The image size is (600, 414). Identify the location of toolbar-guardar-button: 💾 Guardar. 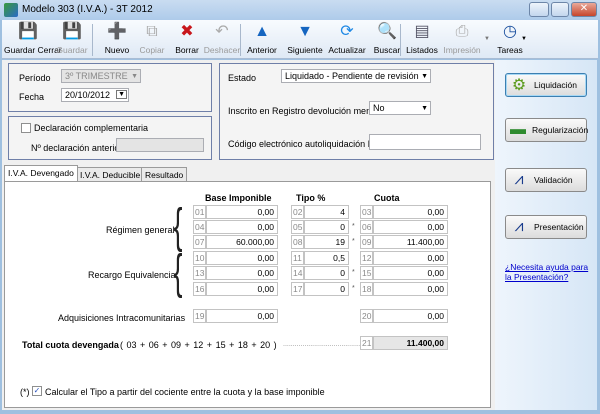
(72, 38).